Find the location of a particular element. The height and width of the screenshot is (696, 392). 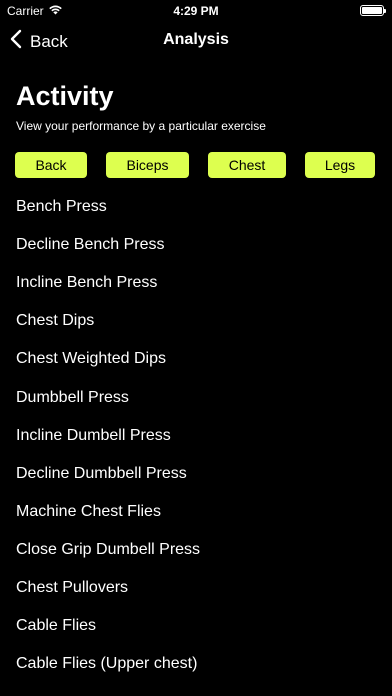

filter-chip-chest: Chest is located at coordinates (247, 165).